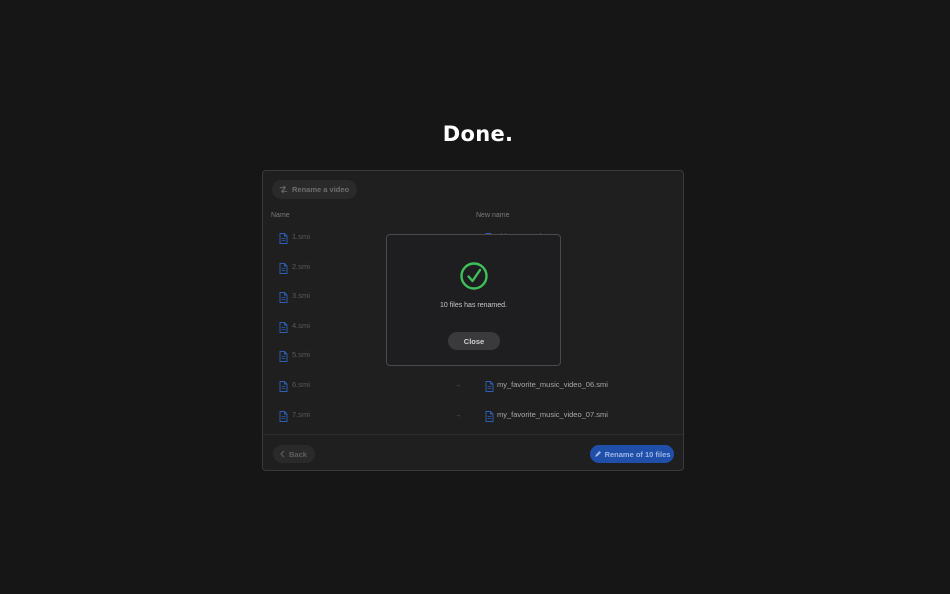 The height and width of the screenshot is (594, 950). What do you see at coordinates (280, 215) in the screenshot?
I see `column-header-name: Name` at bounding box center [280, 215].